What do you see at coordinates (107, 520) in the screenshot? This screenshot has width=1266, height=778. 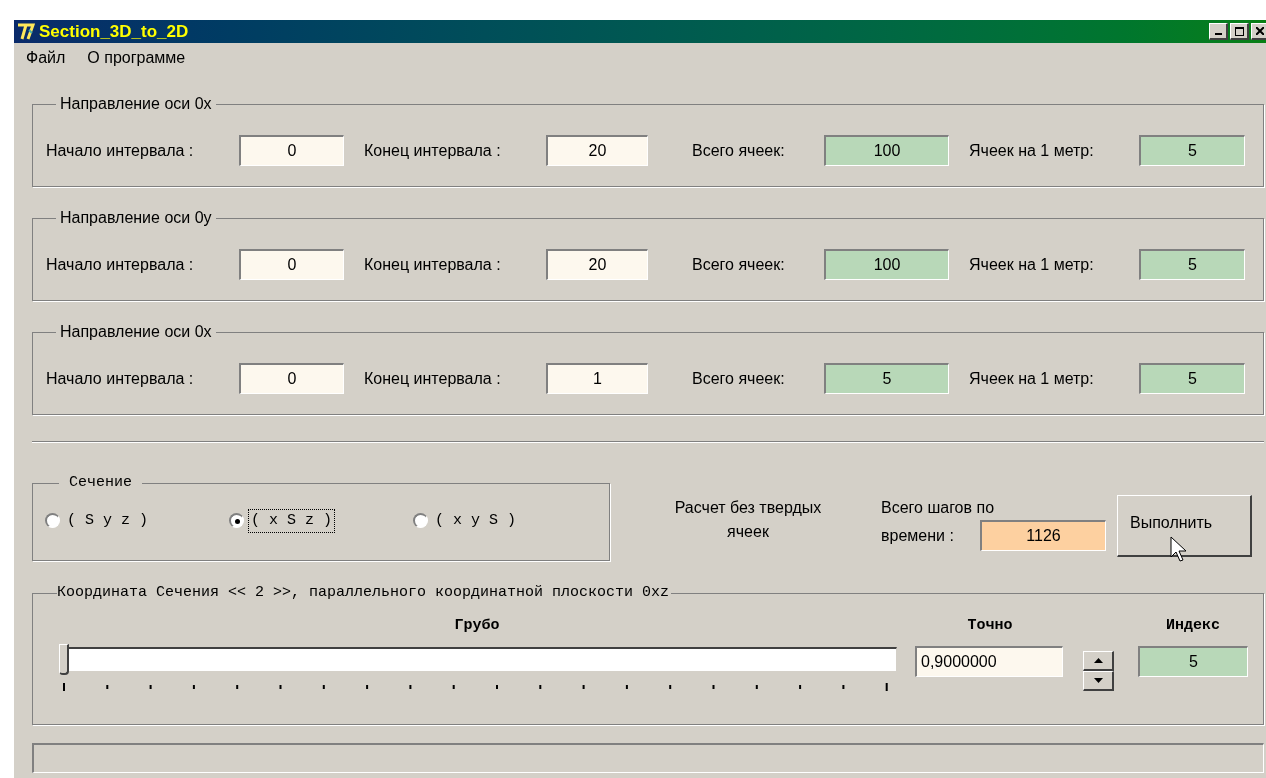 I see `radio-label: ( S y z )` at bounding box center [107, 520].